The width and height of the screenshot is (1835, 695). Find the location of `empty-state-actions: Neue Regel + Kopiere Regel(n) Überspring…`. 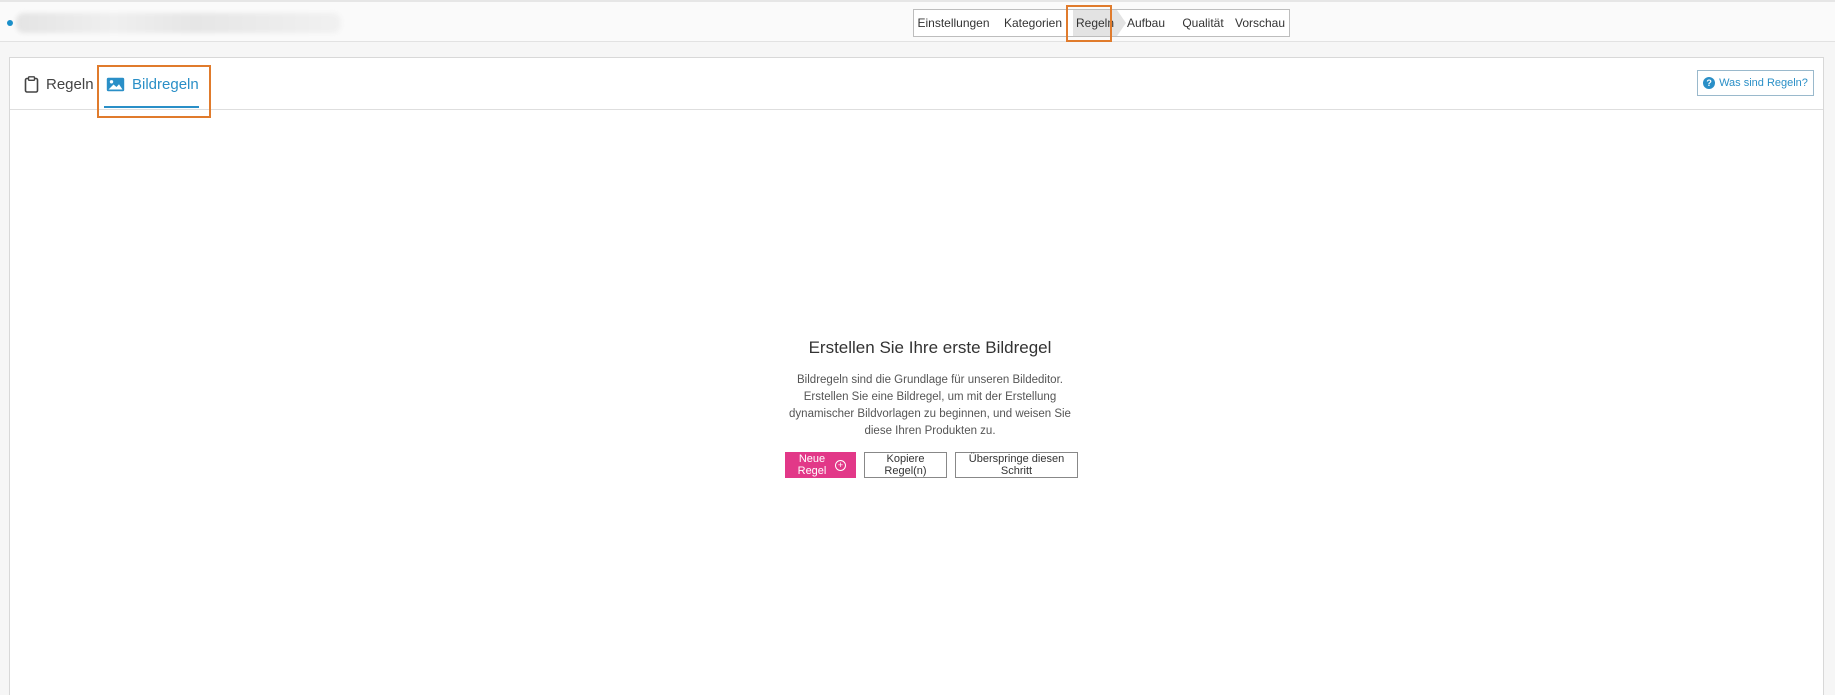

empty-state-actions: Neue Regel + Kopiere Regel(n) Überspring… is located at coordinates (931, 465).